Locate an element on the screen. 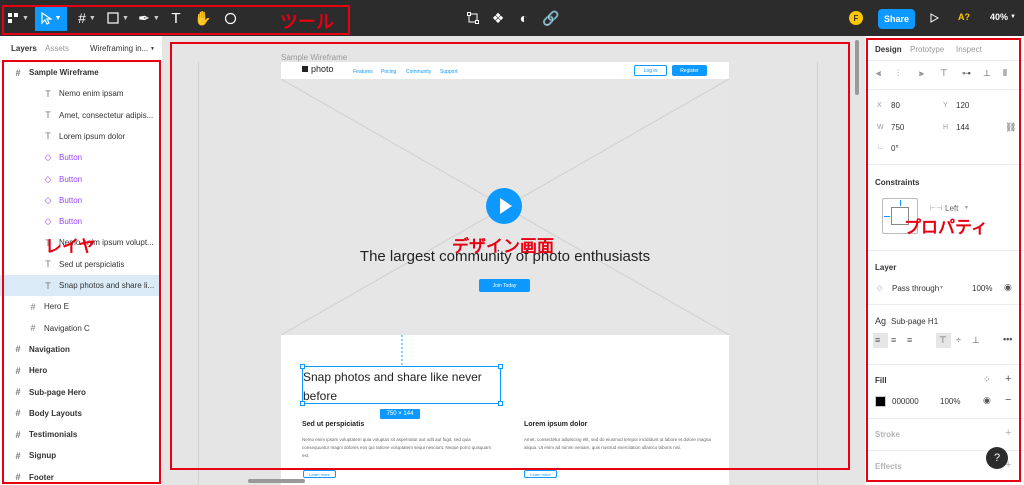 This screenshot has height=485, width=1024. component-icon: ❖ is located at coordinates (498, 17).